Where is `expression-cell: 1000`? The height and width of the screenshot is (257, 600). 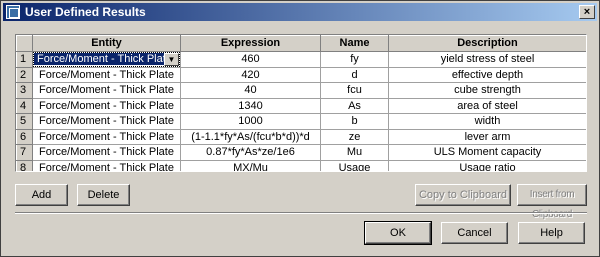
expression-cell: 1000 is located at coordinates (250, 121).